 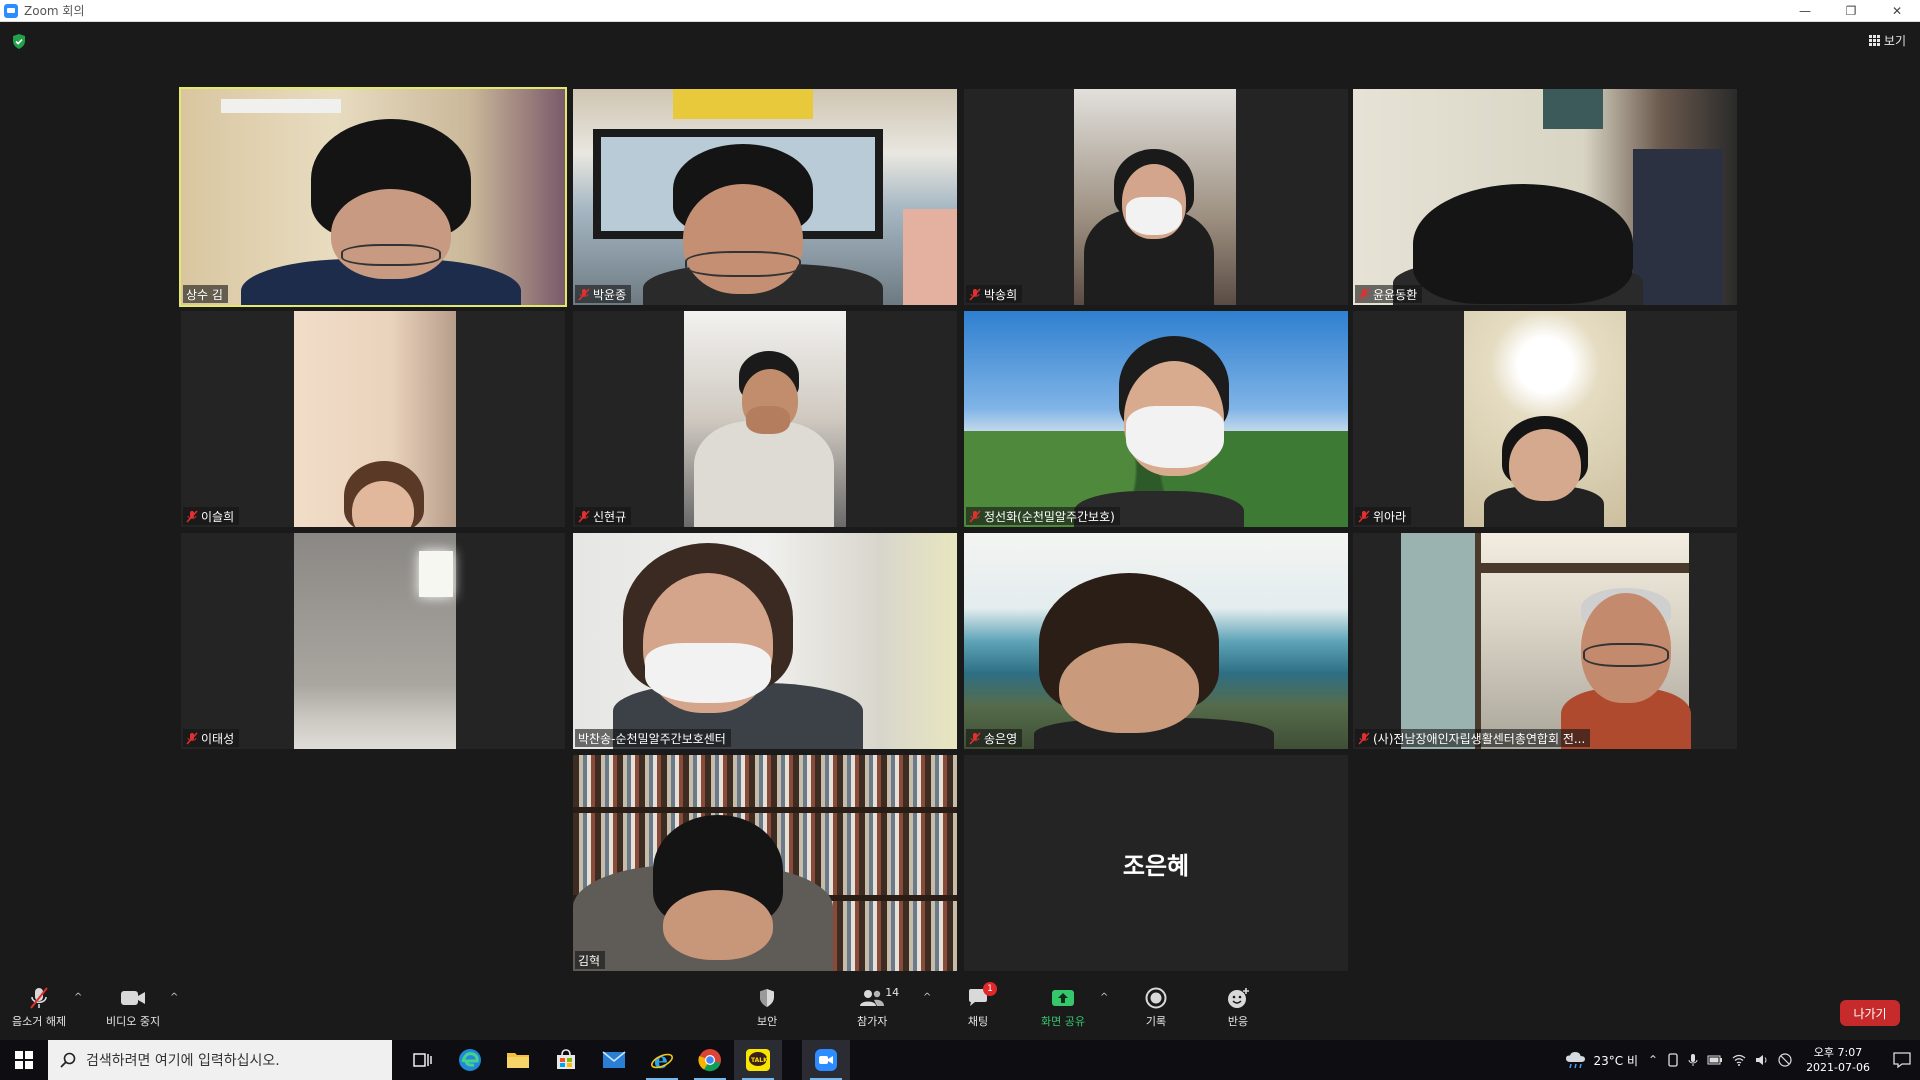 I want to click on unmute-button: 음소거 해제, so click(x=39, y=1007).